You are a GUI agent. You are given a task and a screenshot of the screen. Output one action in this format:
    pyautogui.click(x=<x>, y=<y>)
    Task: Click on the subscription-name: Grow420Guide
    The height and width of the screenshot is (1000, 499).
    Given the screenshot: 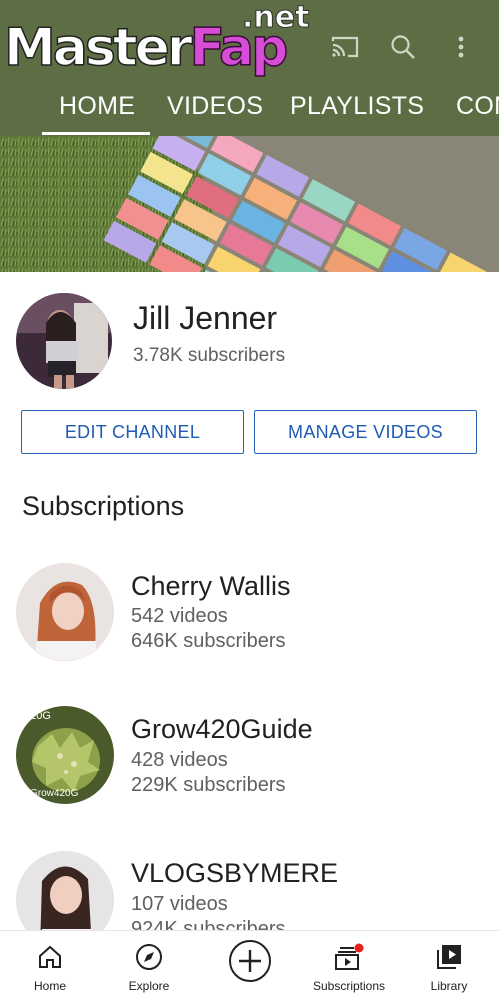 What is the action you would take?
    pyautogui.click(x=222, y=729)
    